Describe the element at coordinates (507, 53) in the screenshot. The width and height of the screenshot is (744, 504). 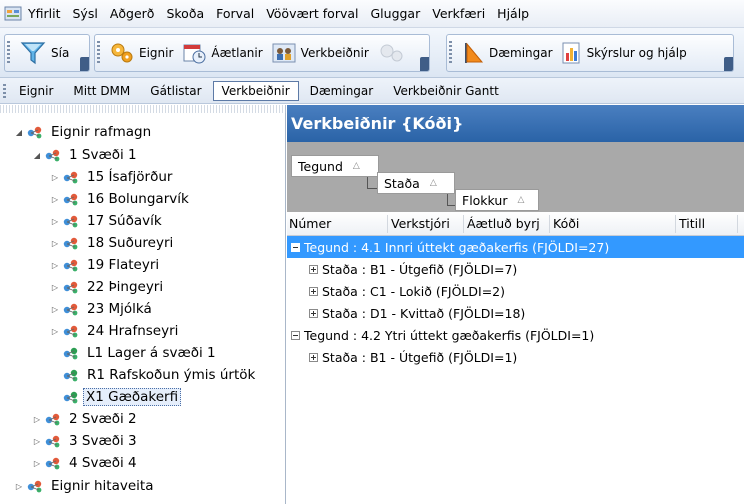
I see `judgments-button: Dæmingar` at that location.